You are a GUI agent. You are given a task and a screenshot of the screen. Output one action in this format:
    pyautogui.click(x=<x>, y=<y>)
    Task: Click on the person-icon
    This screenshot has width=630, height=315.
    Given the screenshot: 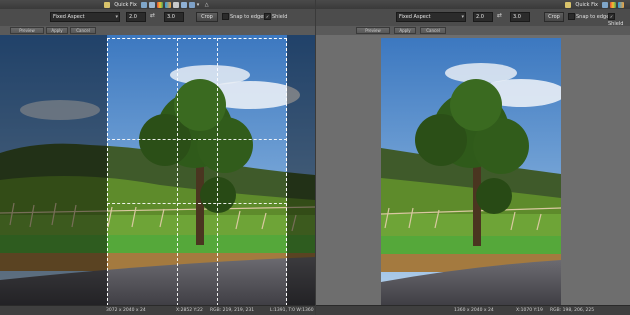 What is the action you would take?
    pyautogui.click(x=175, y=4)
    